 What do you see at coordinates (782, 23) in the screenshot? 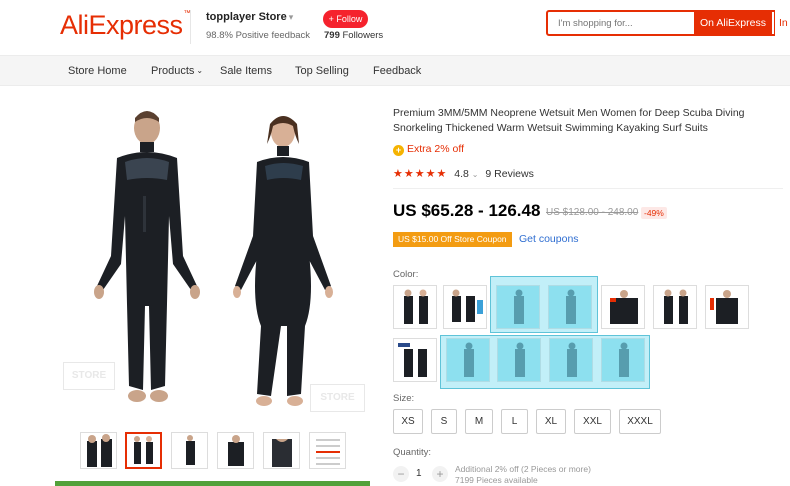
I see `search-store-button: In this store` at bounding box center [782, 23].